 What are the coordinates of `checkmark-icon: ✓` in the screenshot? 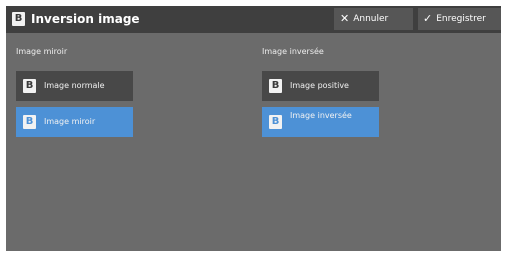 It's located at (428, 18).